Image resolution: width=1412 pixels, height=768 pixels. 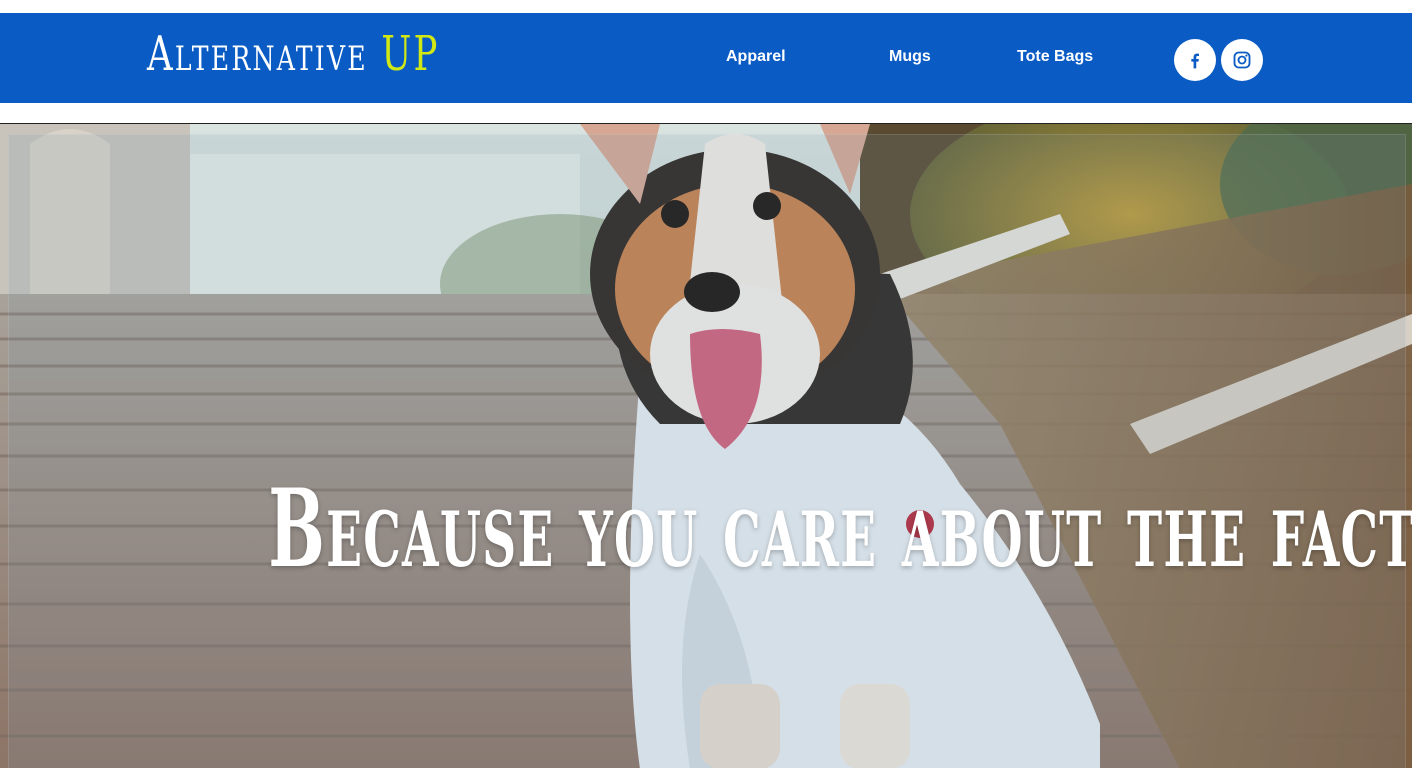 I want to click on nav-link-mugs: Mugs, so click(x=910, y=57).